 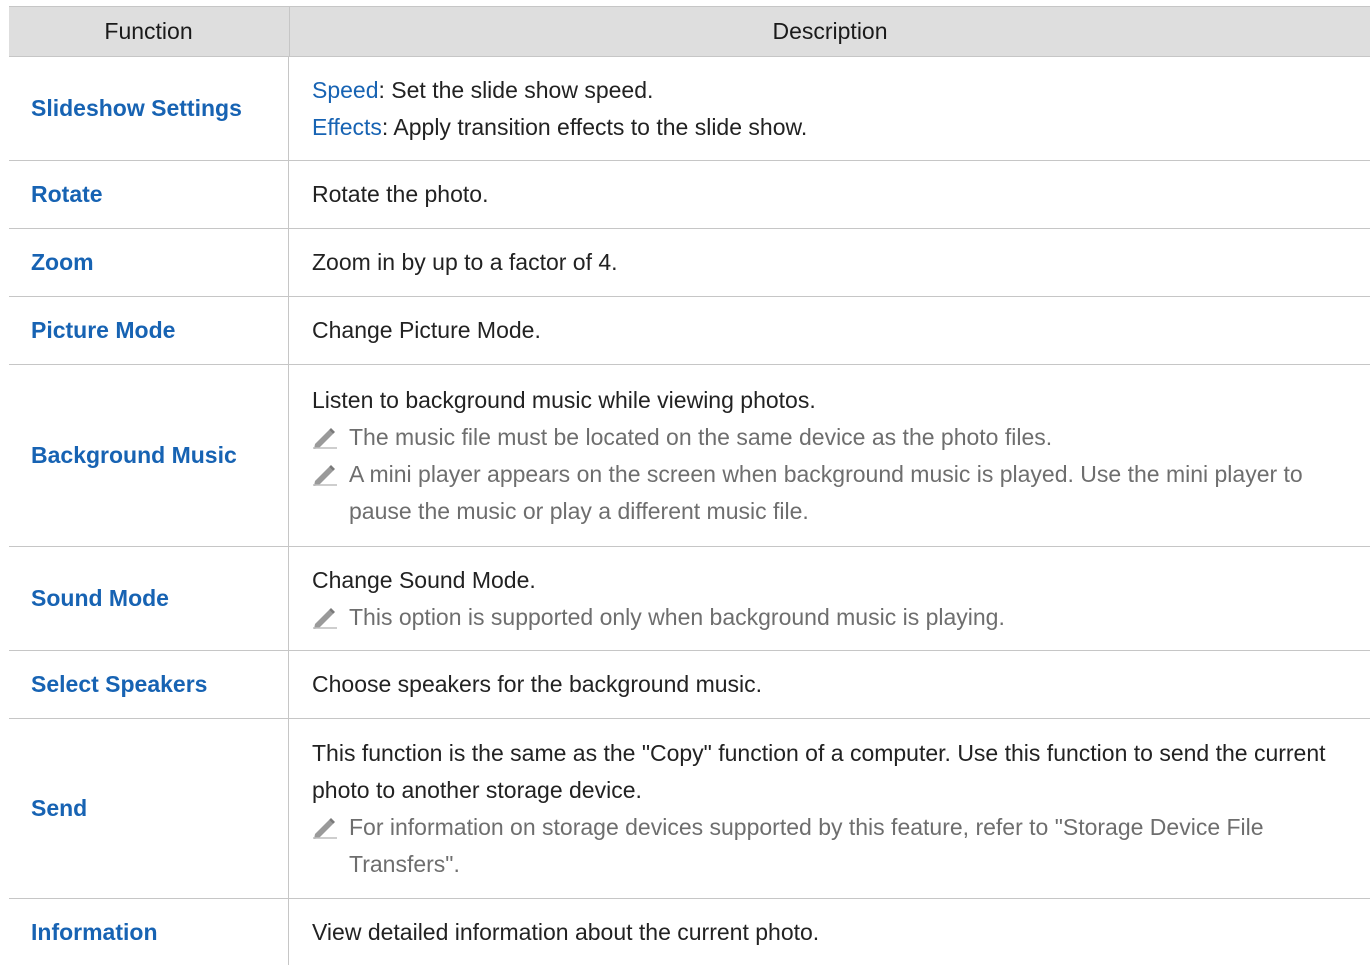 What do you see at coordinates (62, 262) in the screenshot?
I see `function-zoom: Zoom` at bounding box center [62, 262].